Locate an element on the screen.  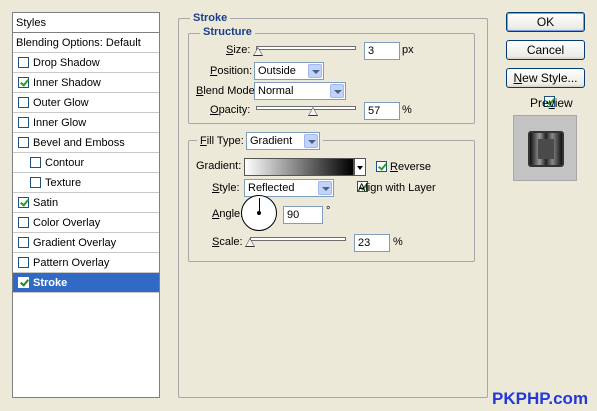
style-item-label: Bevel and Emboss is located at coordinates (79, 142).